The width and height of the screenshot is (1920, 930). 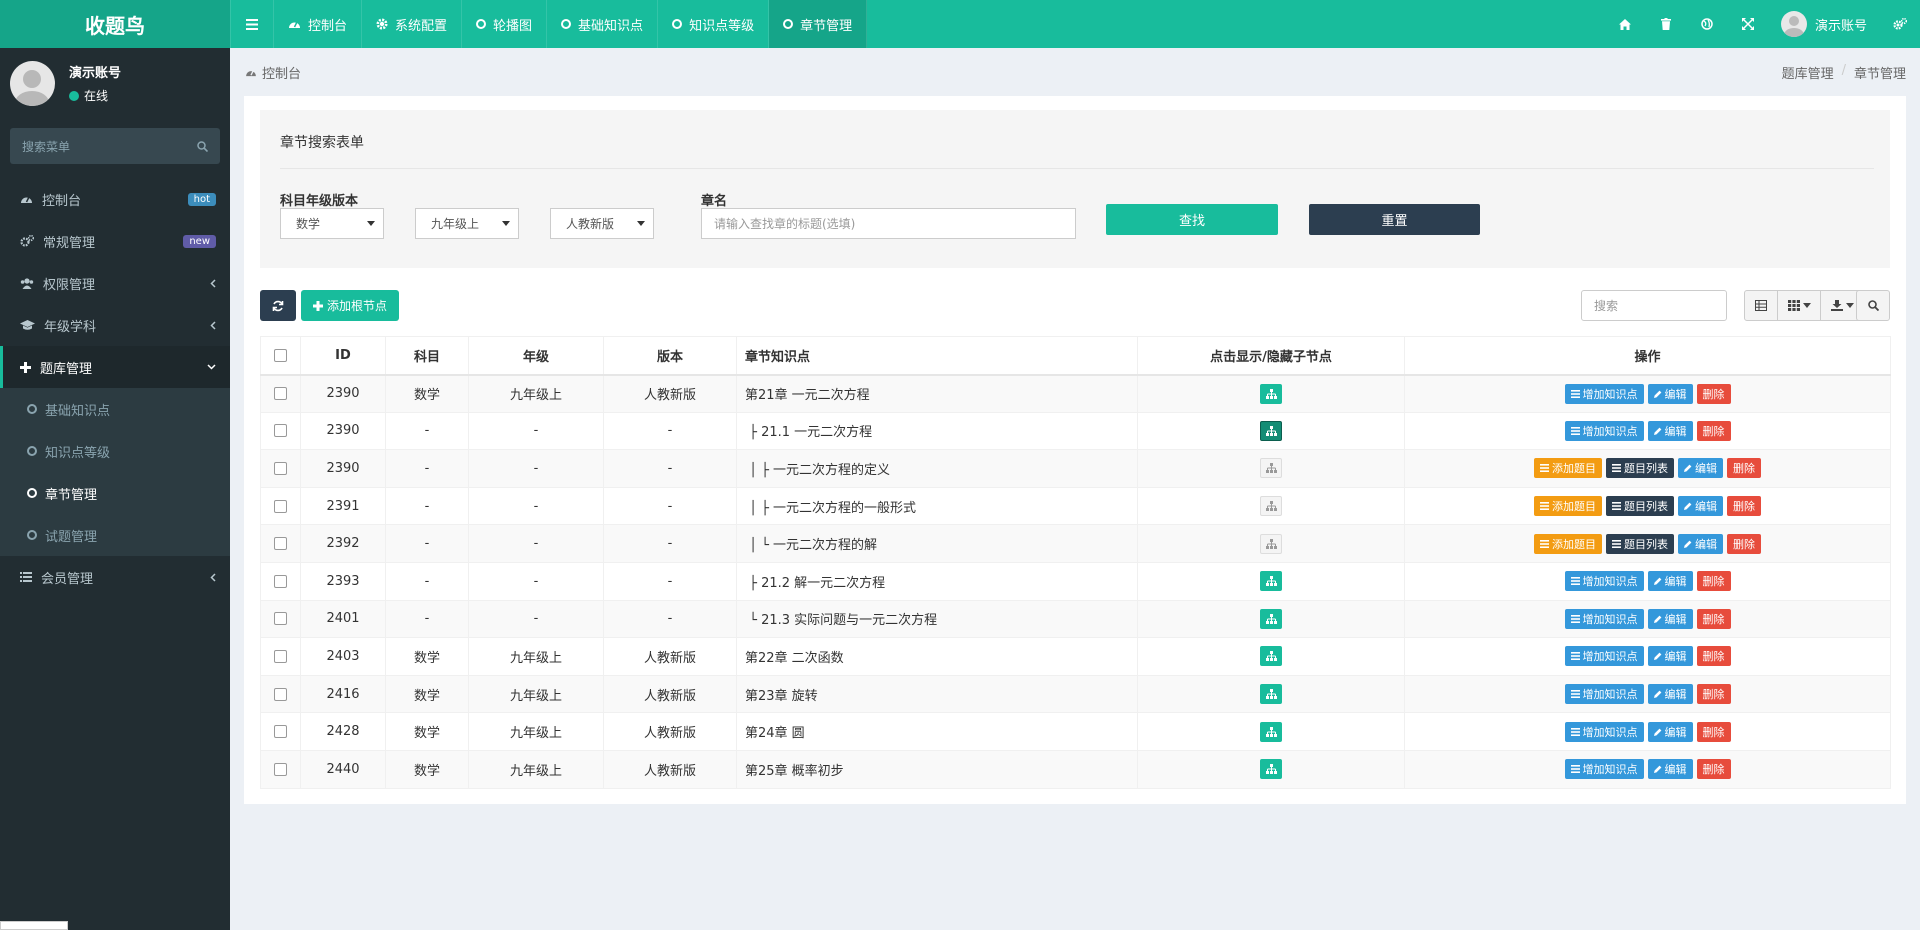 What do you see at coordinates (1075, 581) in the screenshot?
I see `table-row: 2393- - - ├ 21.2 解一元二次方程 增加知识点 编辑 删除` at bounding box center [1075, 581].